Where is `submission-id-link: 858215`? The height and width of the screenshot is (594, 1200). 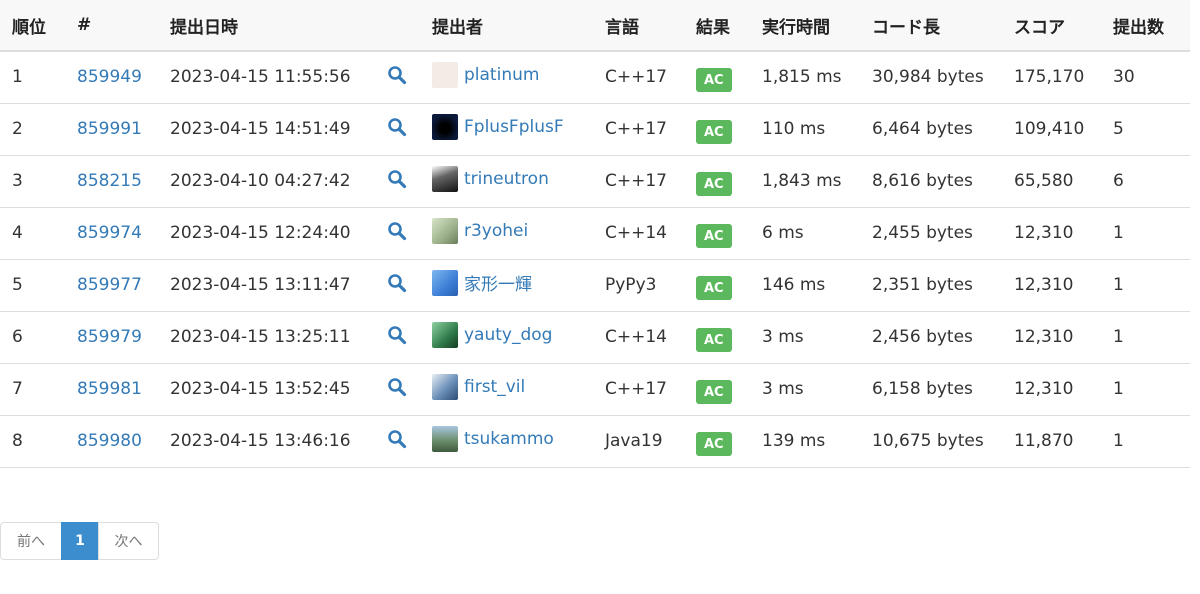 submission-id-link: 858215 is located at coordinates (109, 181).